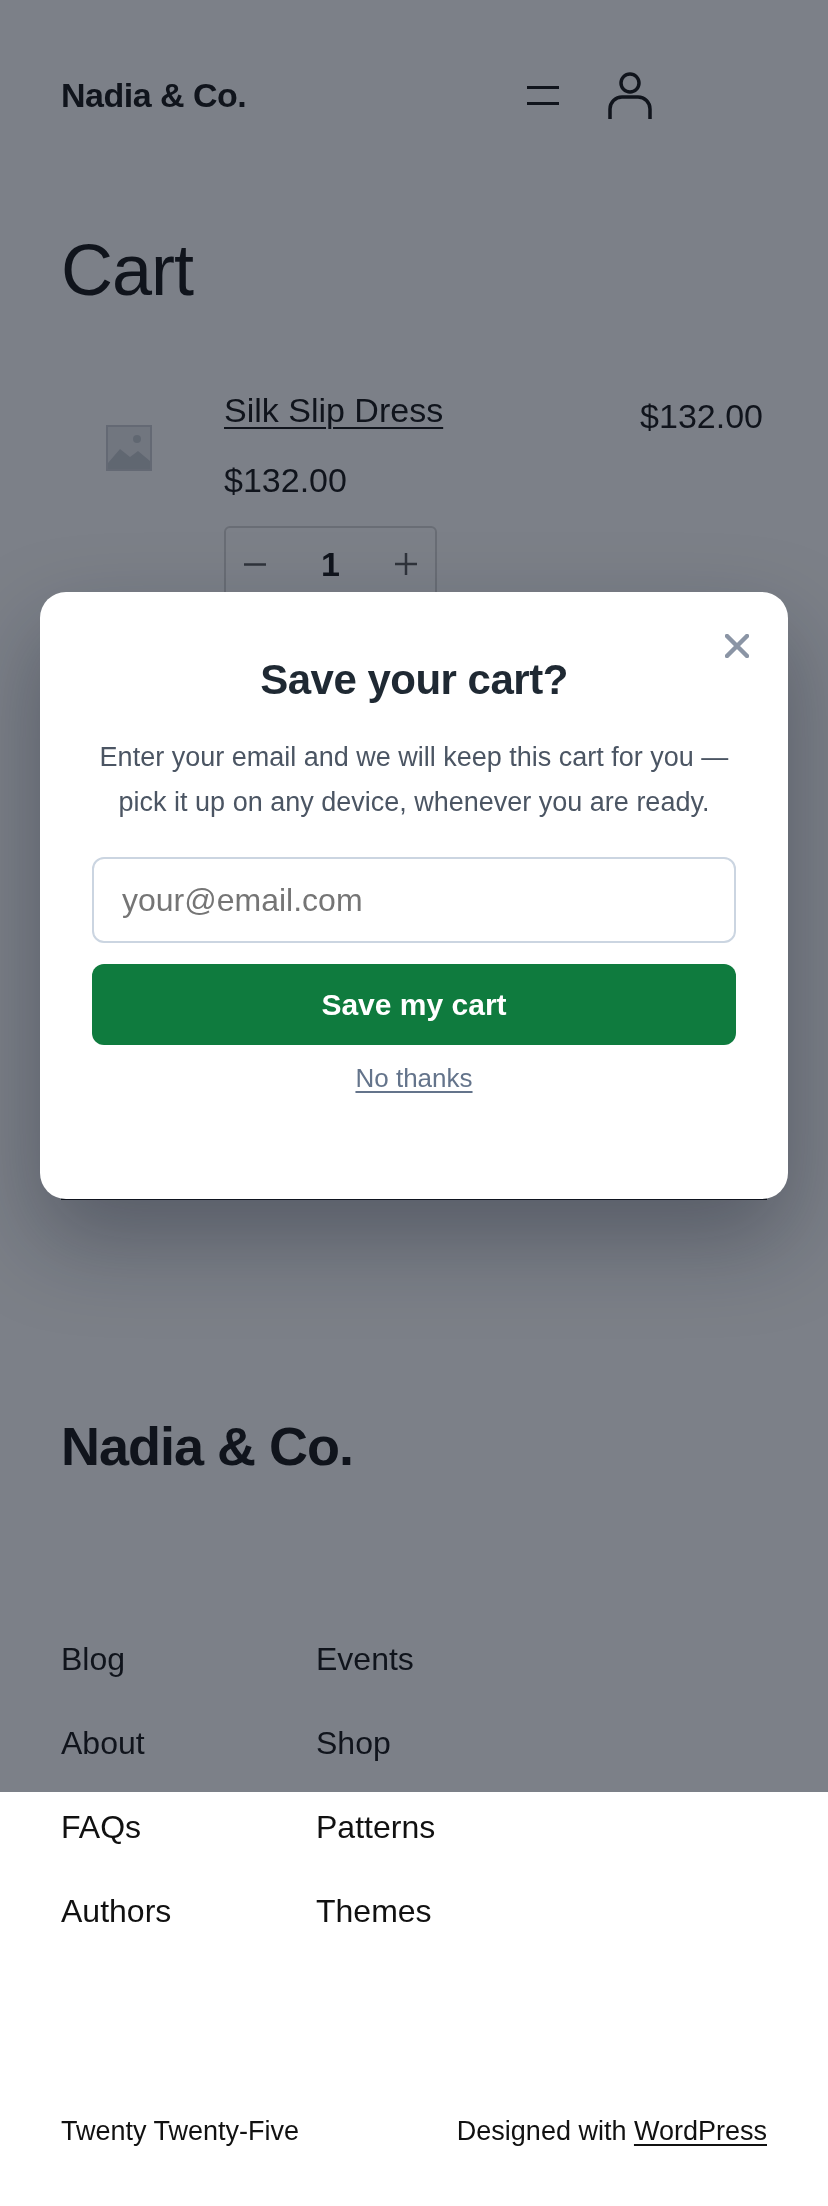 The height and width of the screenshot is (2206, 828). I want to click on footer-link: FAQs, so click(101, 1826).